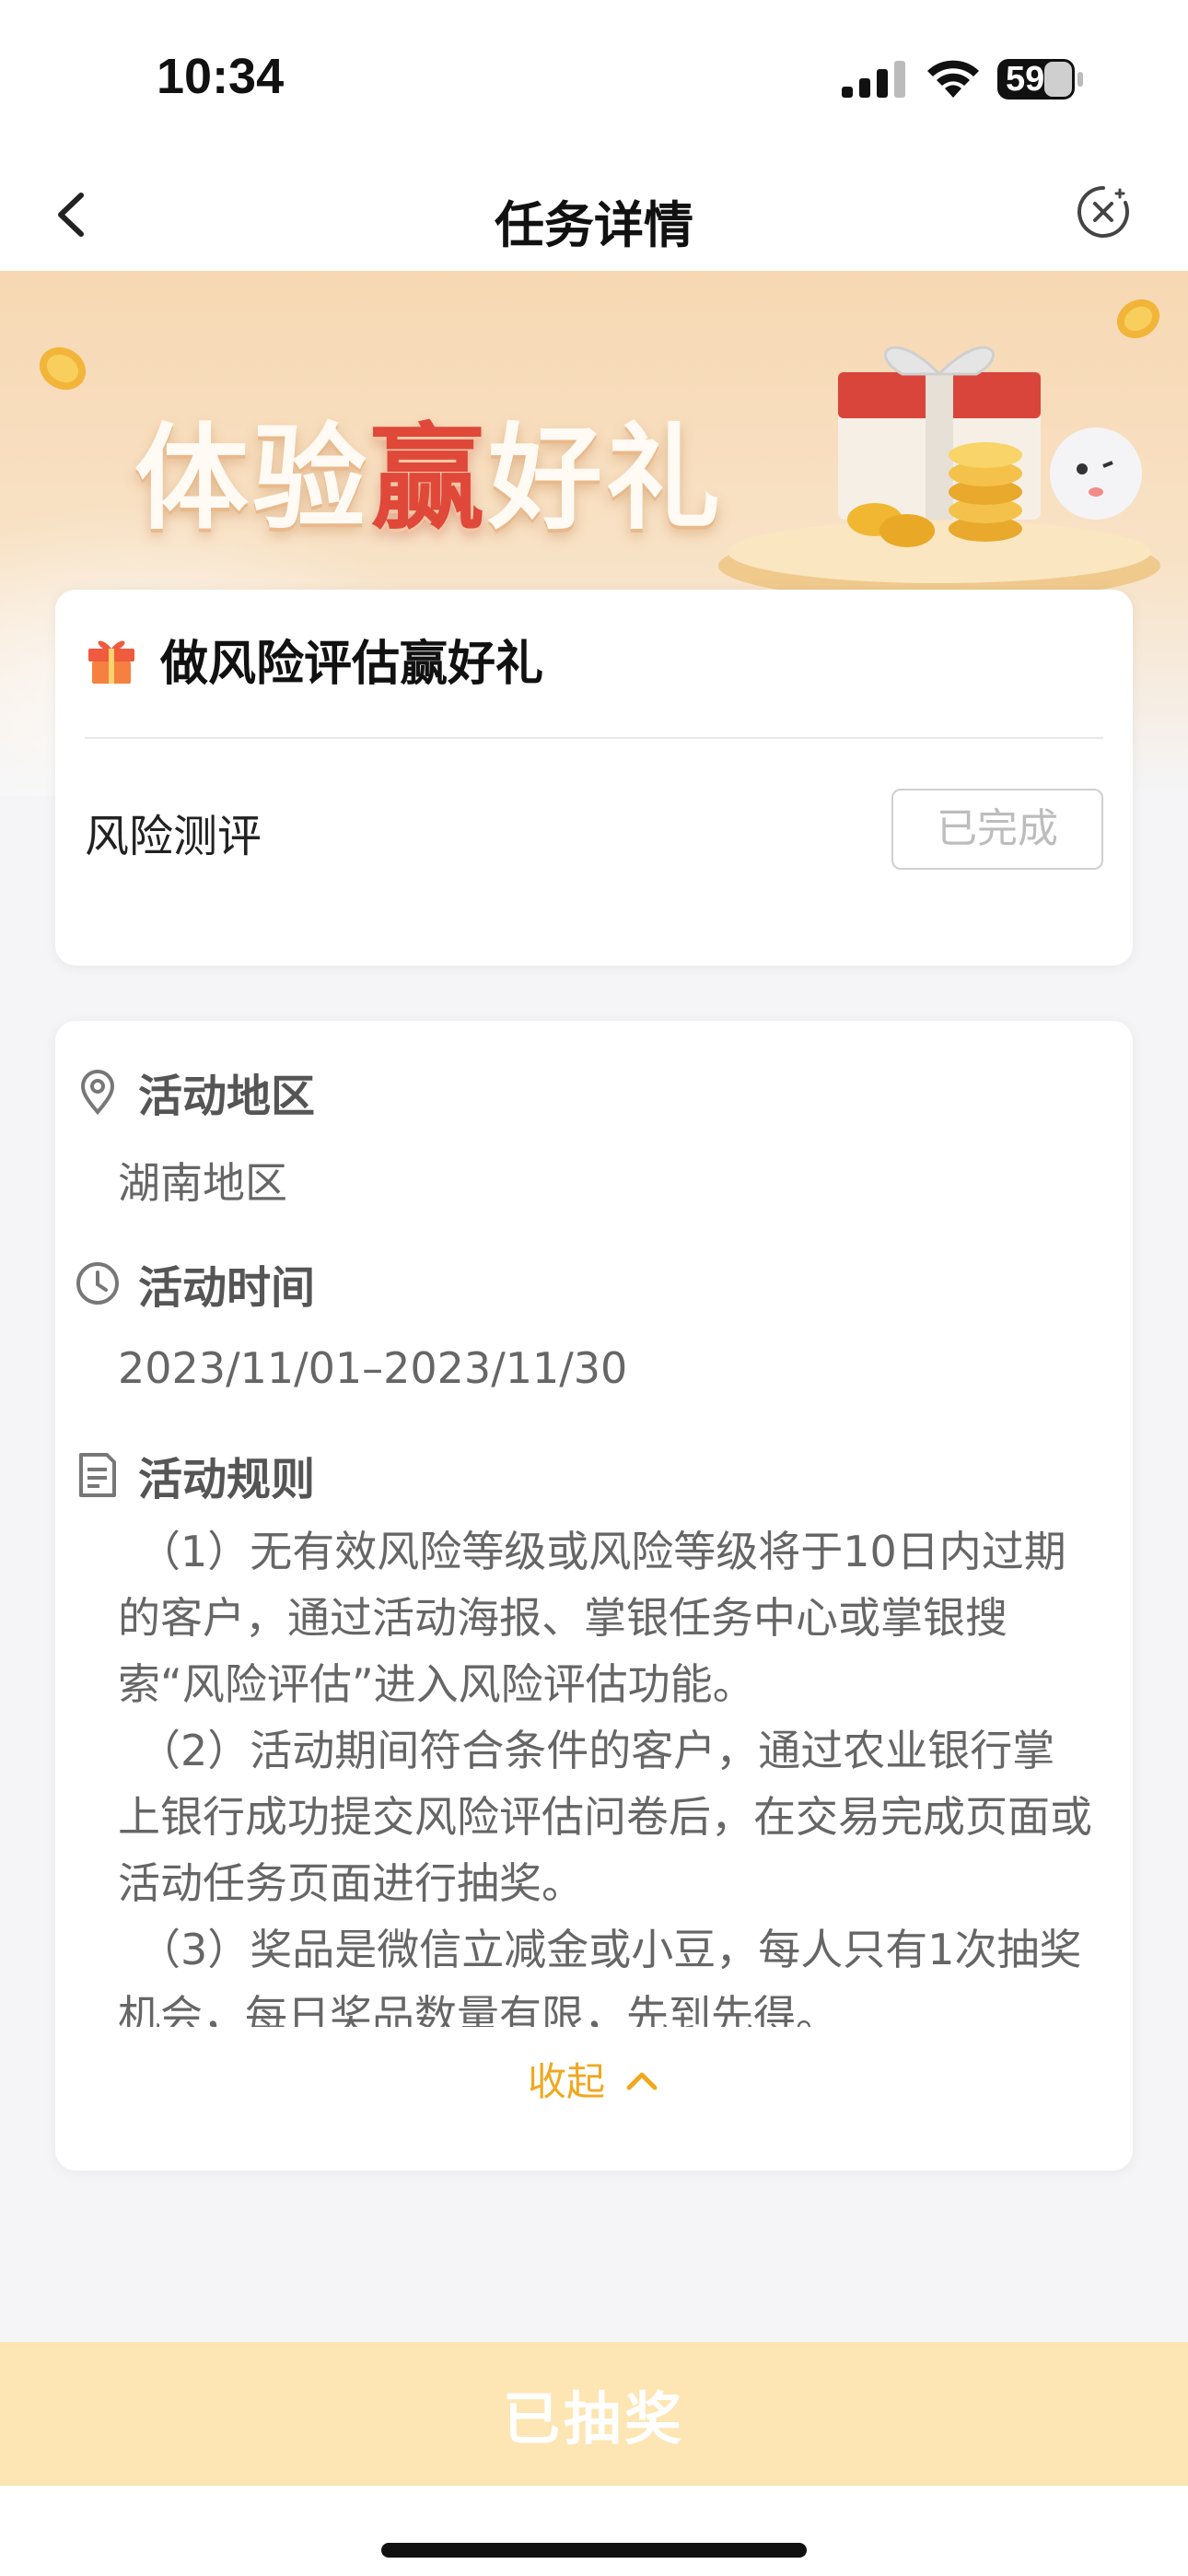 Image resolution: width=1188 pixels, height=2576 pixels. What do you see at coordinates (594, 2531) in the screenshot?
I see `home-indicator-area` at bounding box center [594, 2531].